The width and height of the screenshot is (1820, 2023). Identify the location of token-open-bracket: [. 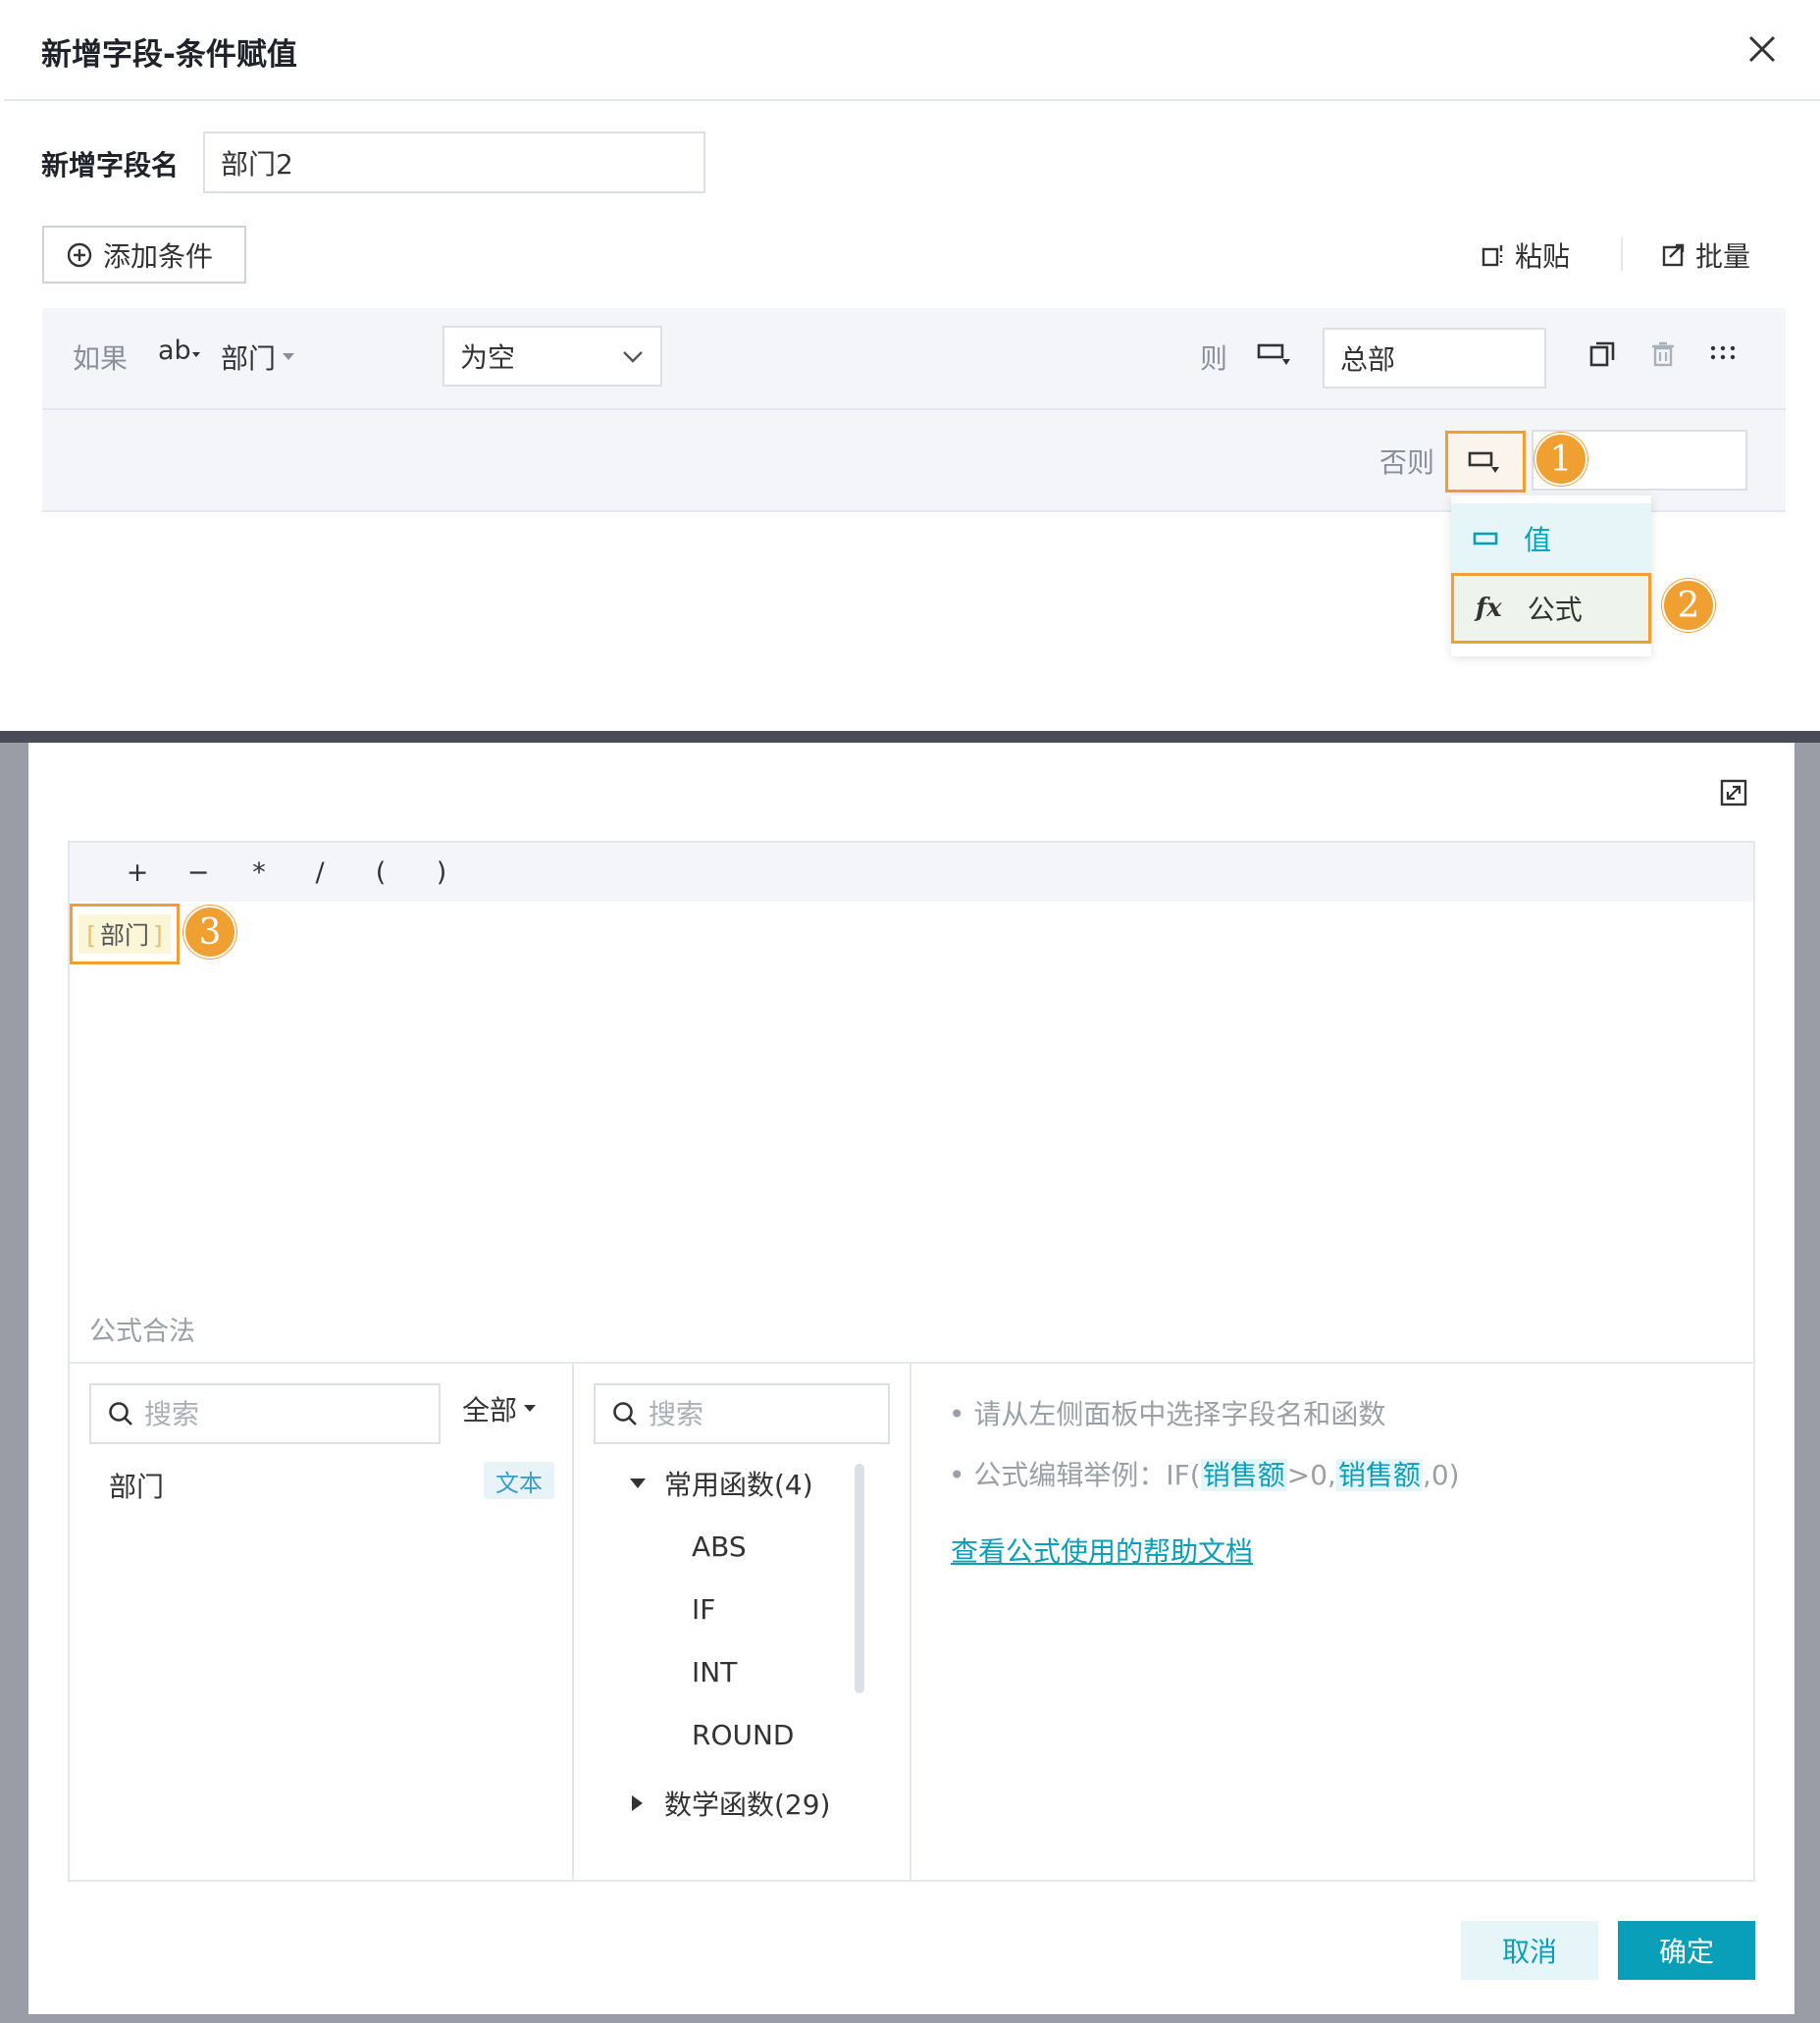
(91, 935).